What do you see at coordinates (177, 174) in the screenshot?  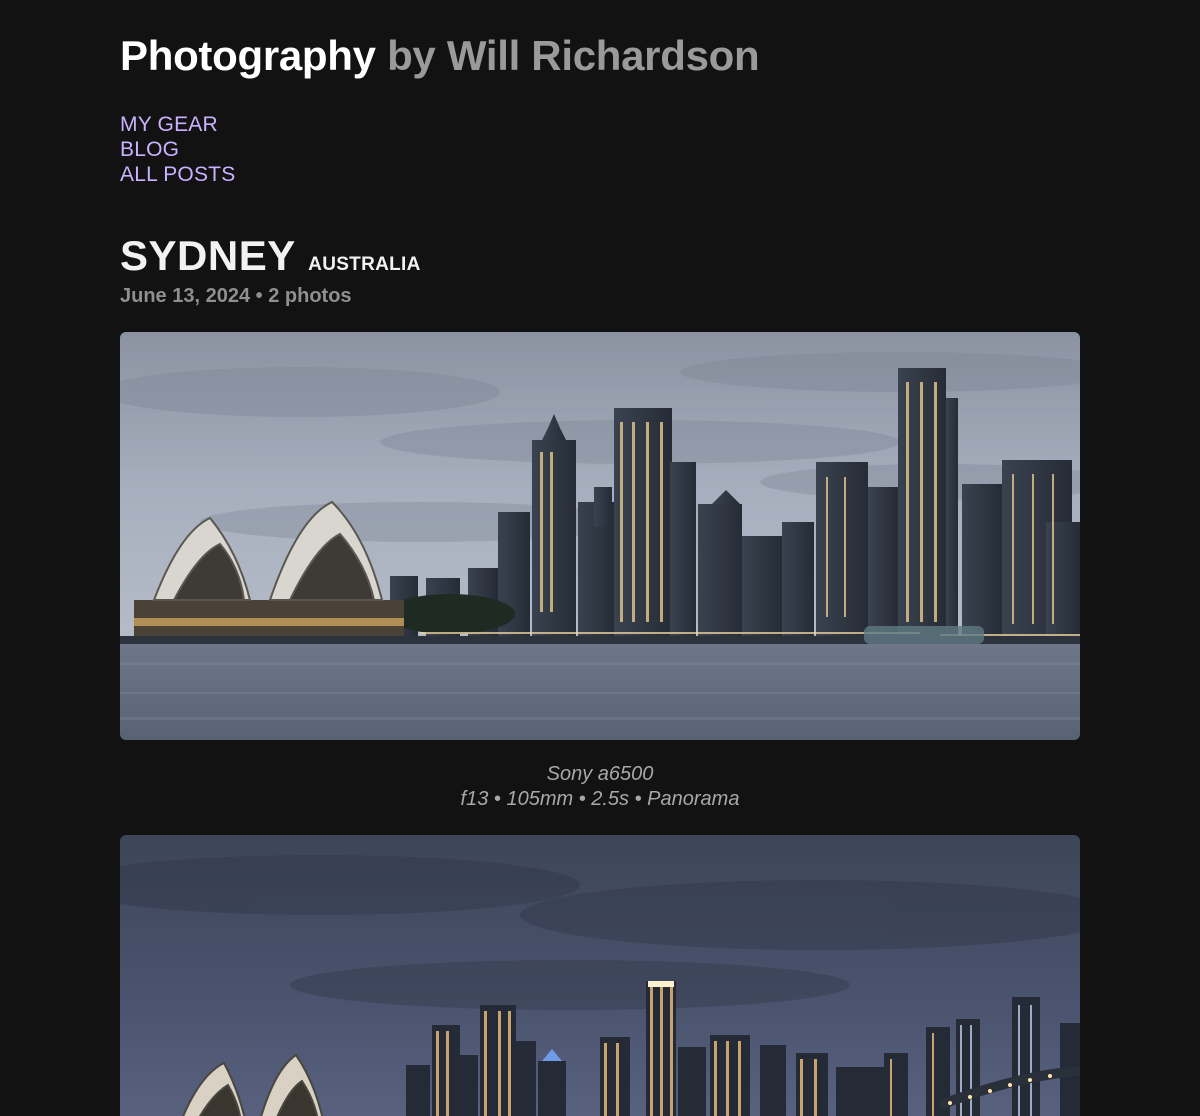 I see `nav-link-all-posts: ALL POSTS` at bounding box center [177, 174].